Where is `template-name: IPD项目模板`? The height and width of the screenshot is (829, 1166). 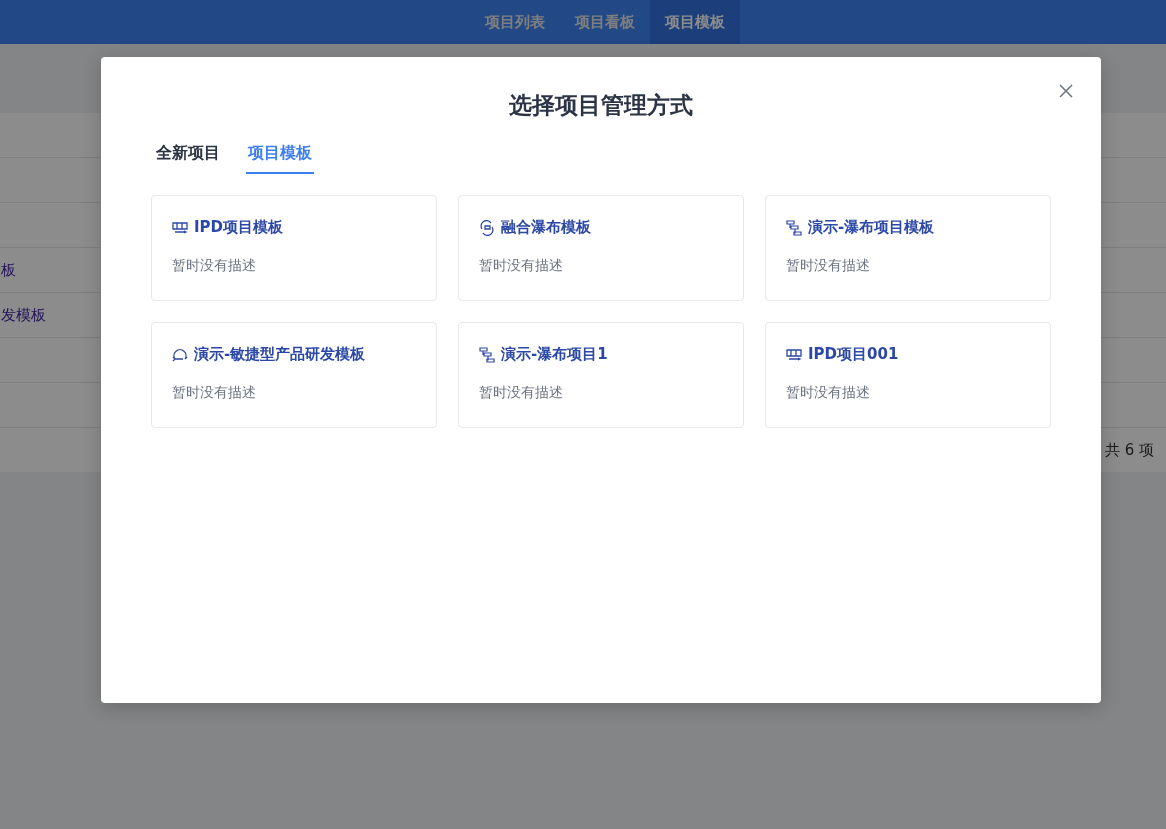 template-name: IPD项目模板 is located at coordinates (239, 227).